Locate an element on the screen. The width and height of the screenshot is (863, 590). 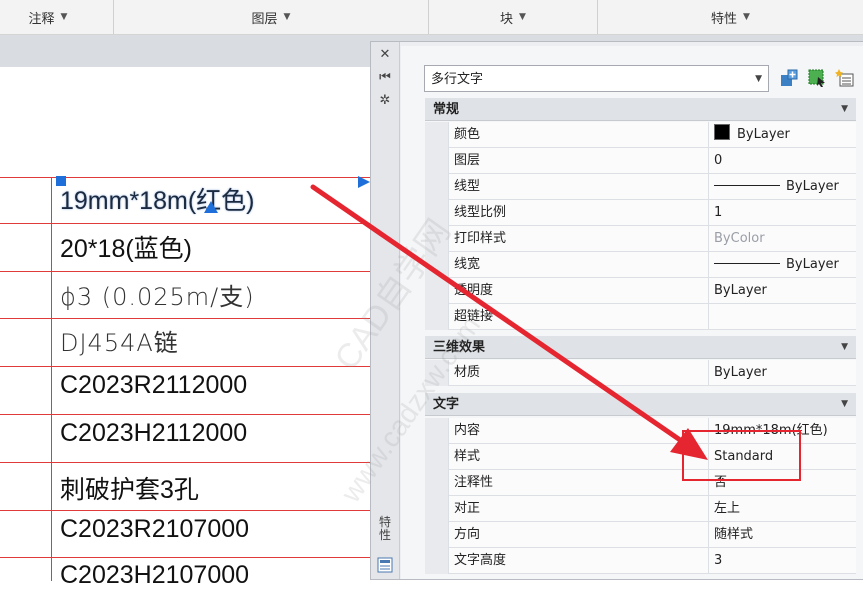
annotation-highlight-box is located at coordinates (741, 455).